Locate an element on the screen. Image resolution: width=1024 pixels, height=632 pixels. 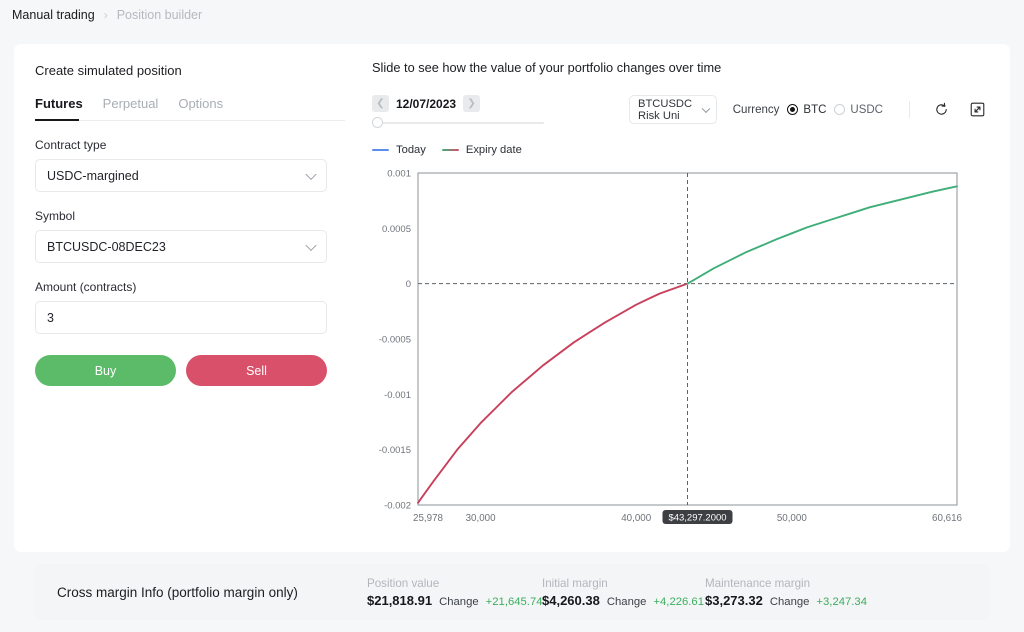
slider-track is located at coordinates (458, 123).